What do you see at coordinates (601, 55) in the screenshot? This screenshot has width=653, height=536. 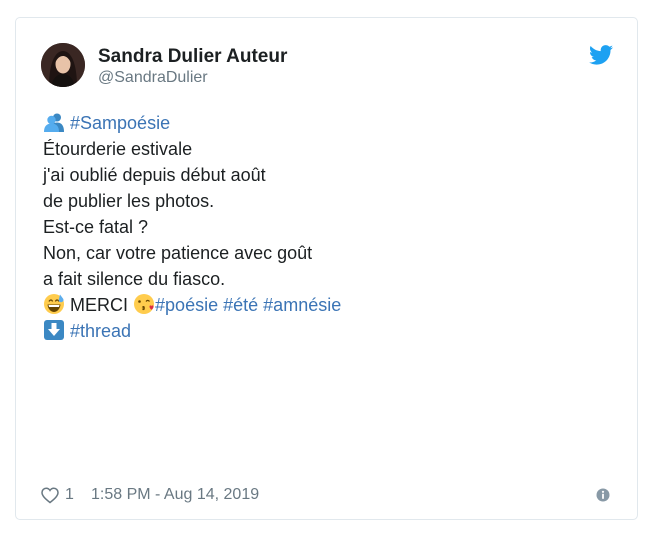 I see `twitter-bird-icon` at bounding box center [601, 55].